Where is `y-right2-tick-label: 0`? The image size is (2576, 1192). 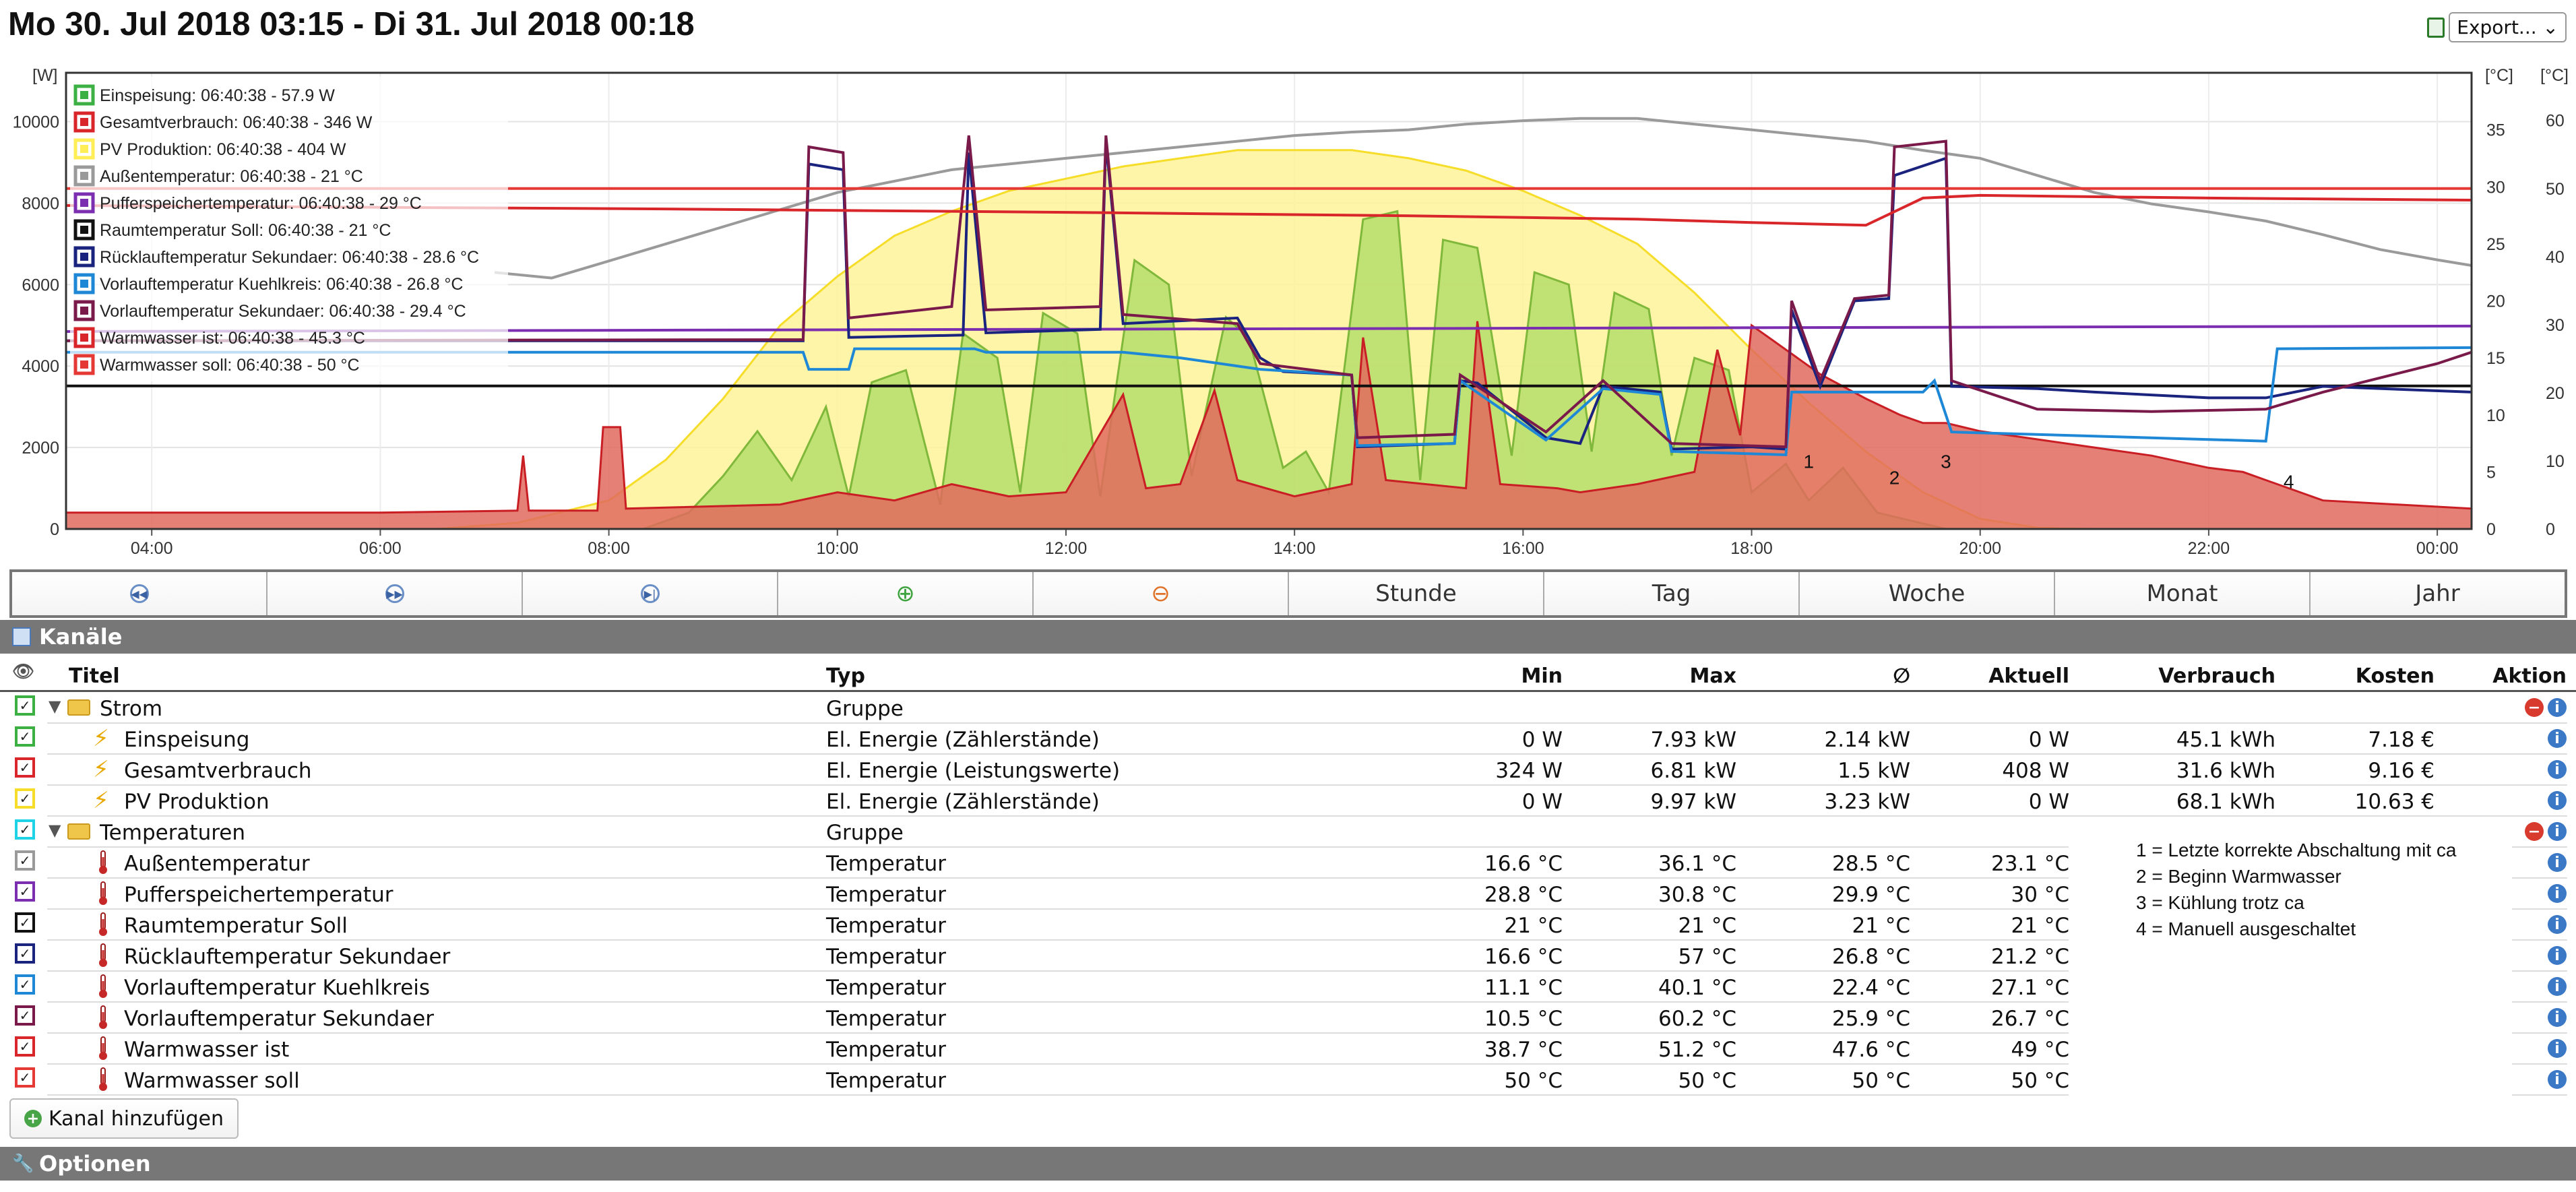
y-right2-tick-label: 0 is located at coordinates (2550, 530).